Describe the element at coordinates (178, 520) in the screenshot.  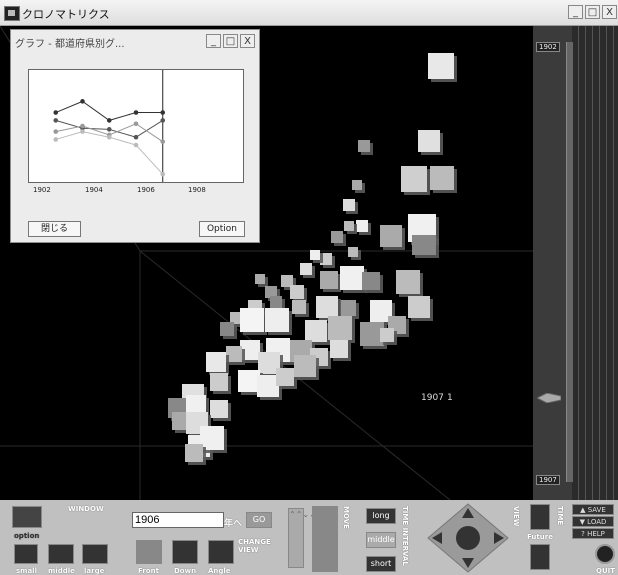
I see `year-input` at that location.